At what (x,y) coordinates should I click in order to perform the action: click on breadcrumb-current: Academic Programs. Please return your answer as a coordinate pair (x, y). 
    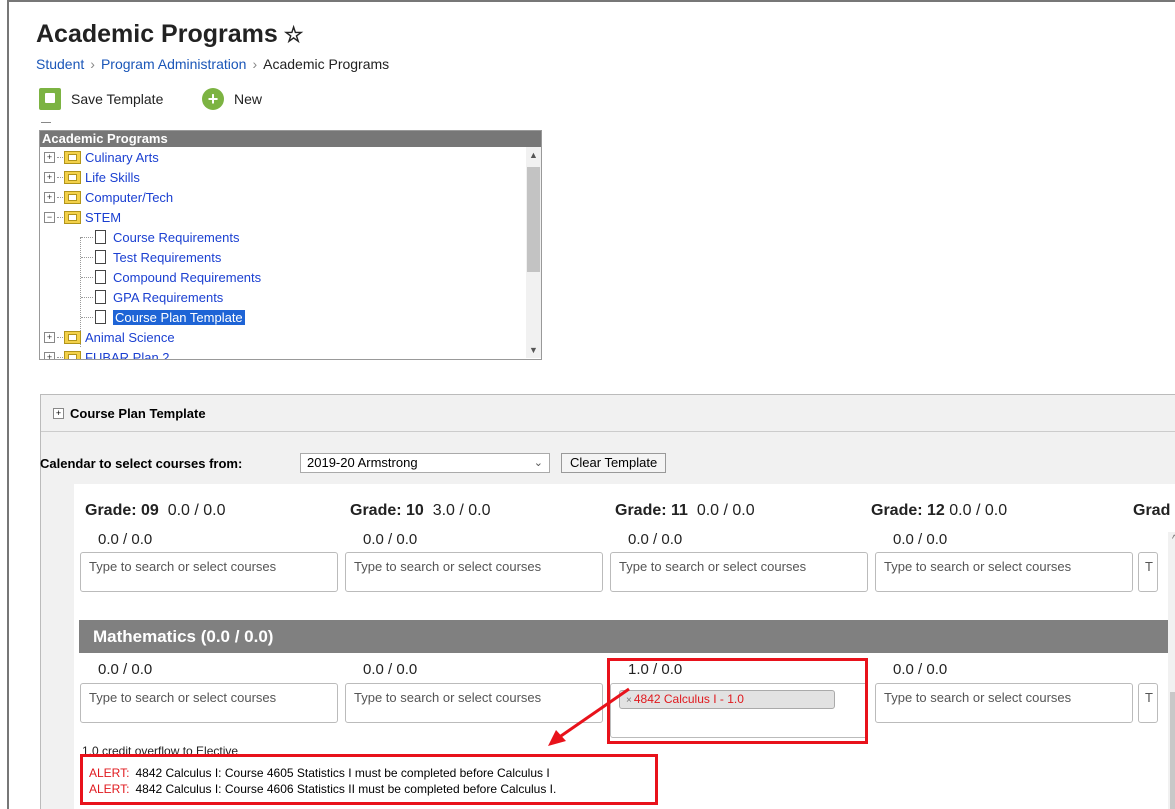
    Looking at the image, I should click on (326, 64).